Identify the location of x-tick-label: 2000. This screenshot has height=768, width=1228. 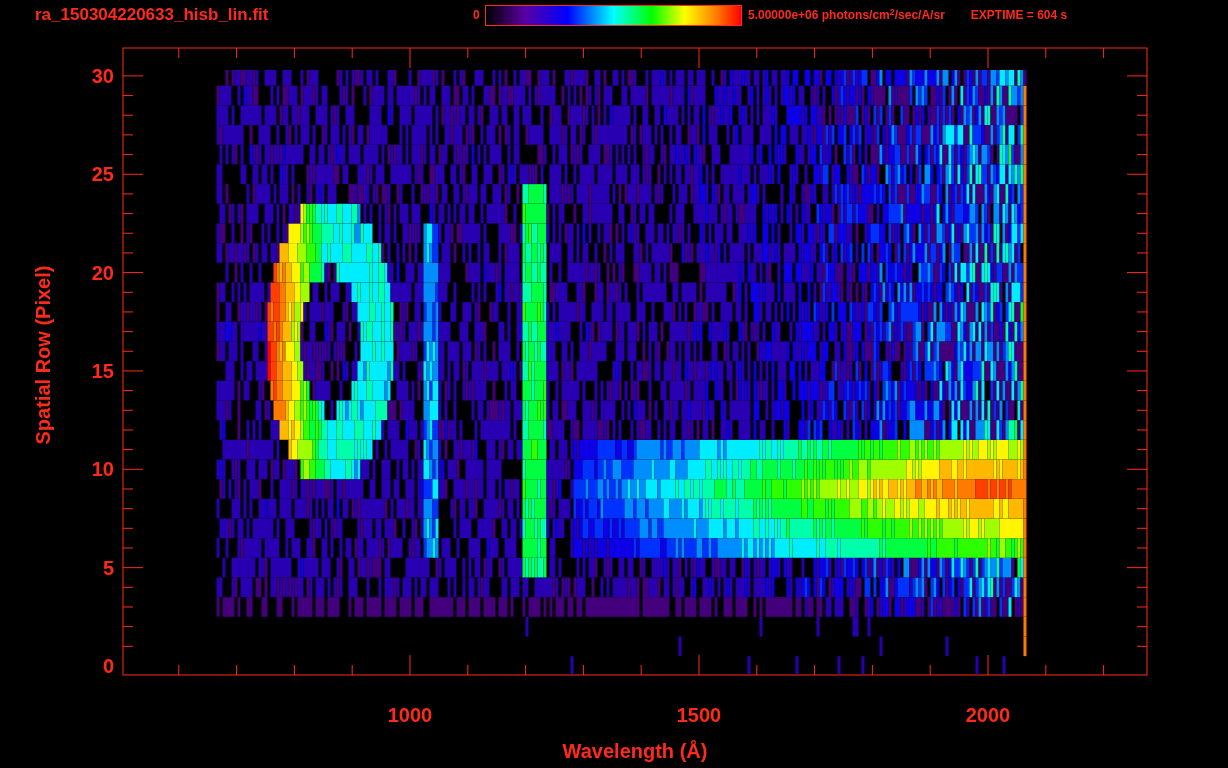
(988, 715).